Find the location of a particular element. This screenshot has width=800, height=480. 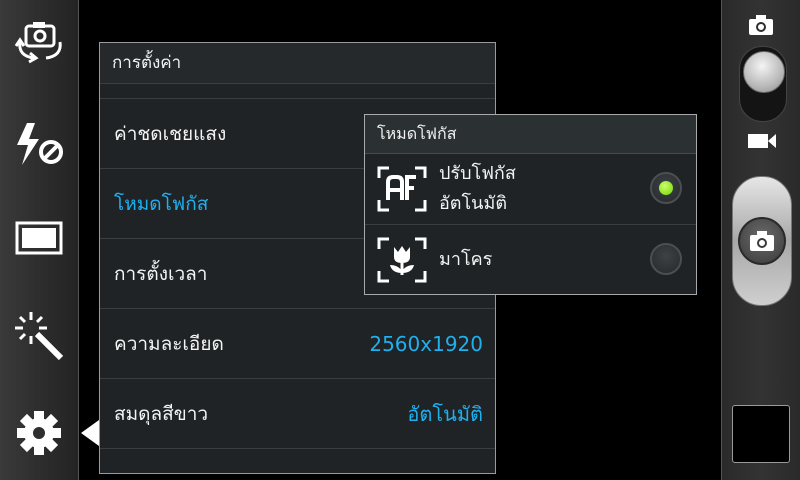

radio-selected is located at coordinates (666, 188).